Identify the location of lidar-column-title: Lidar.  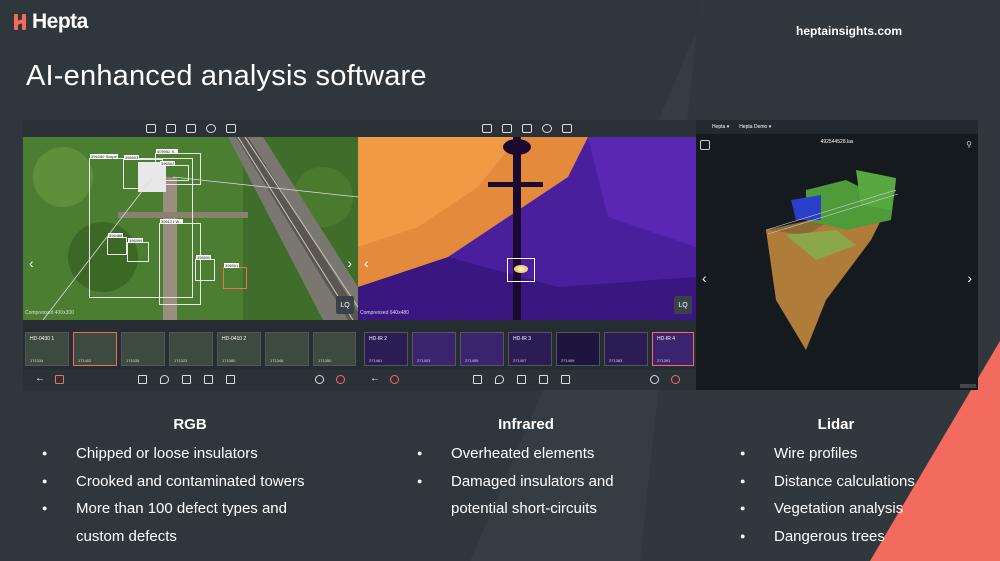
(836, 424).